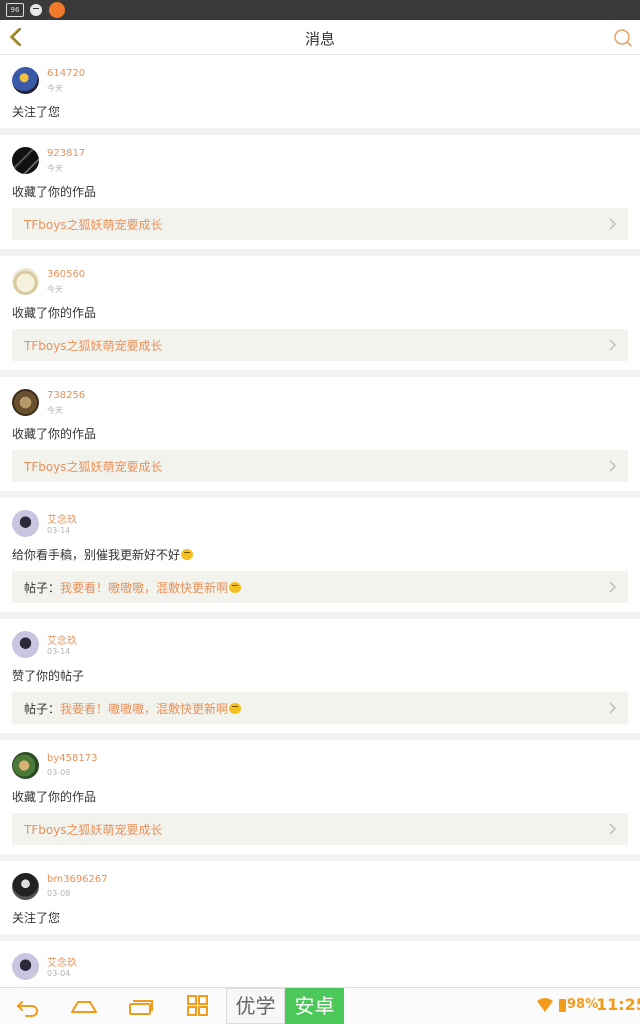 The image size is (640, 1024). What do you see at coordinates (66, 395) in the screenshot?
I see `username: 738256` at bounding box center [66, 395].